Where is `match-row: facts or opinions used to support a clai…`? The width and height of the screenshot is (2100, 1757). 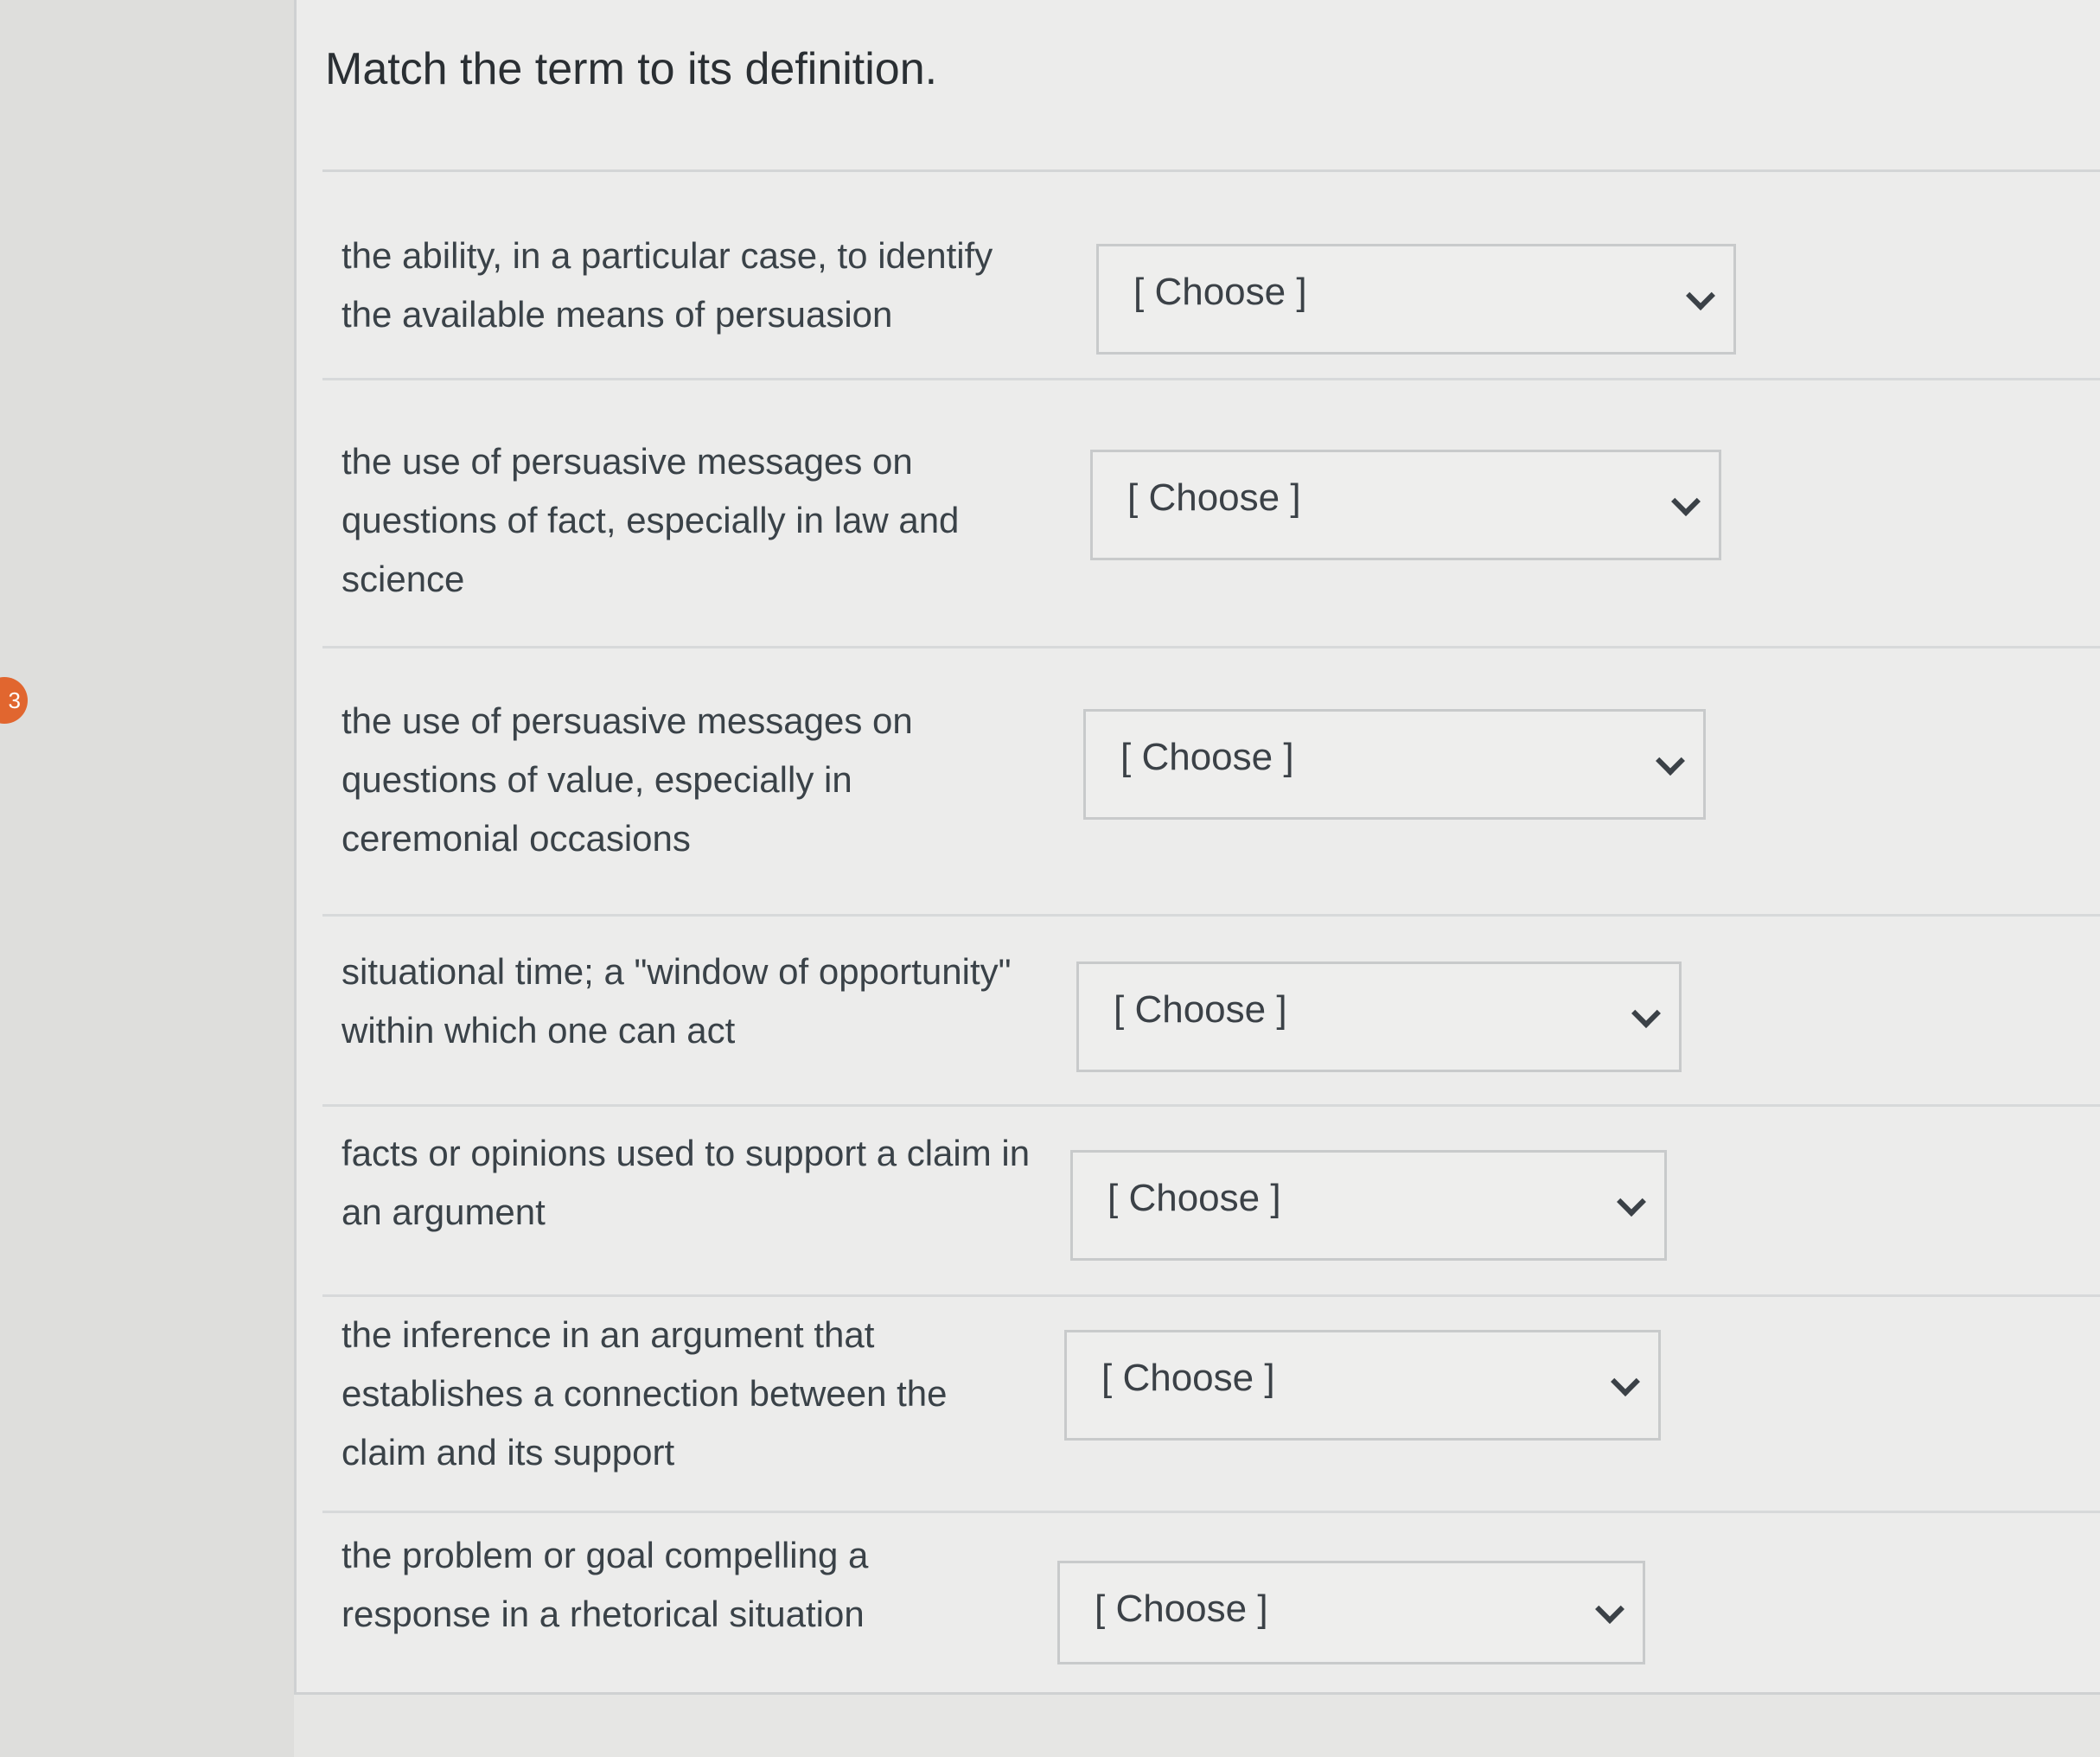
match-row: facts or opinions used to support a clai… is located at coordinates (1211, 1210).